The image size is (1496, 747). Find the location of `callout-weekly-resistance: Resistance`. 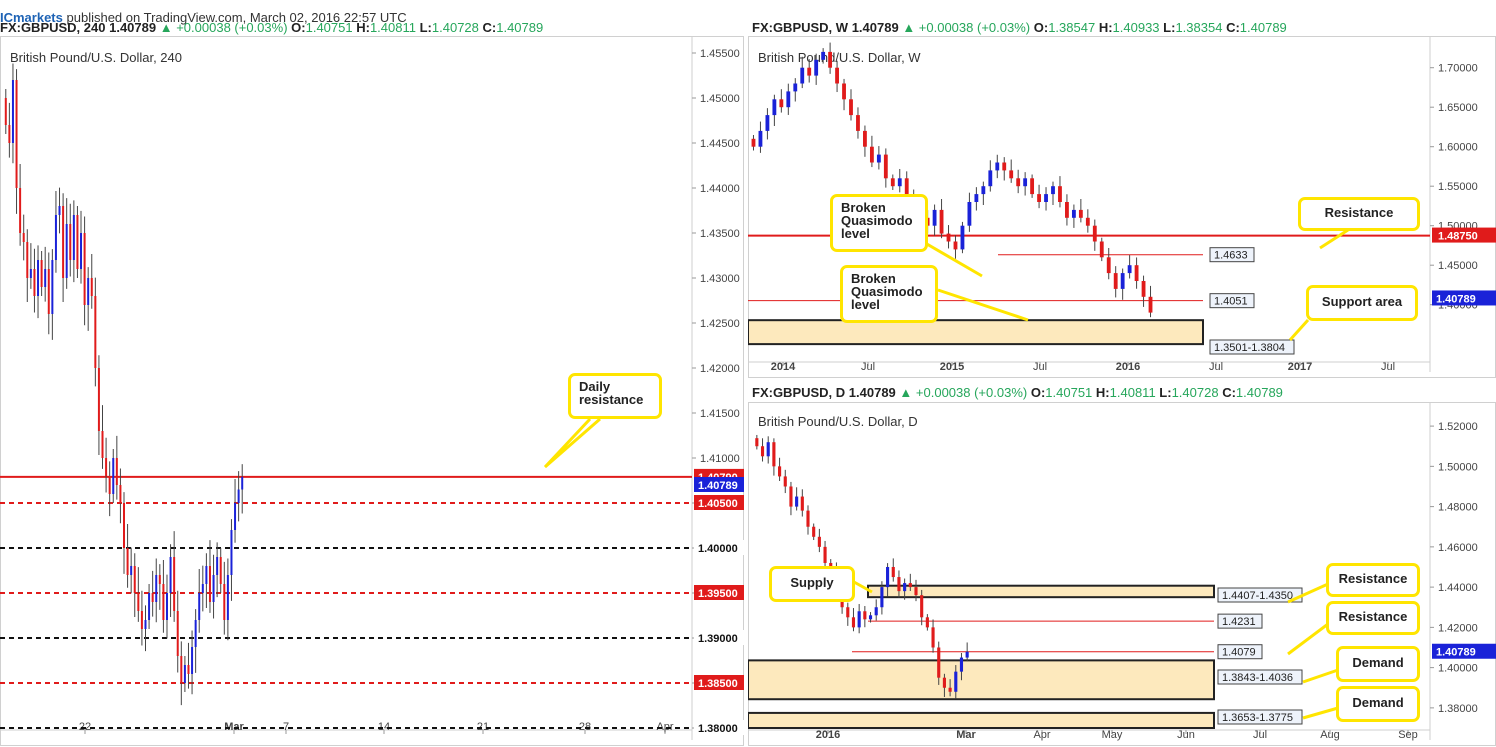

callout-weekly-resistance: Resistance is located at coordinates (1359, 214).